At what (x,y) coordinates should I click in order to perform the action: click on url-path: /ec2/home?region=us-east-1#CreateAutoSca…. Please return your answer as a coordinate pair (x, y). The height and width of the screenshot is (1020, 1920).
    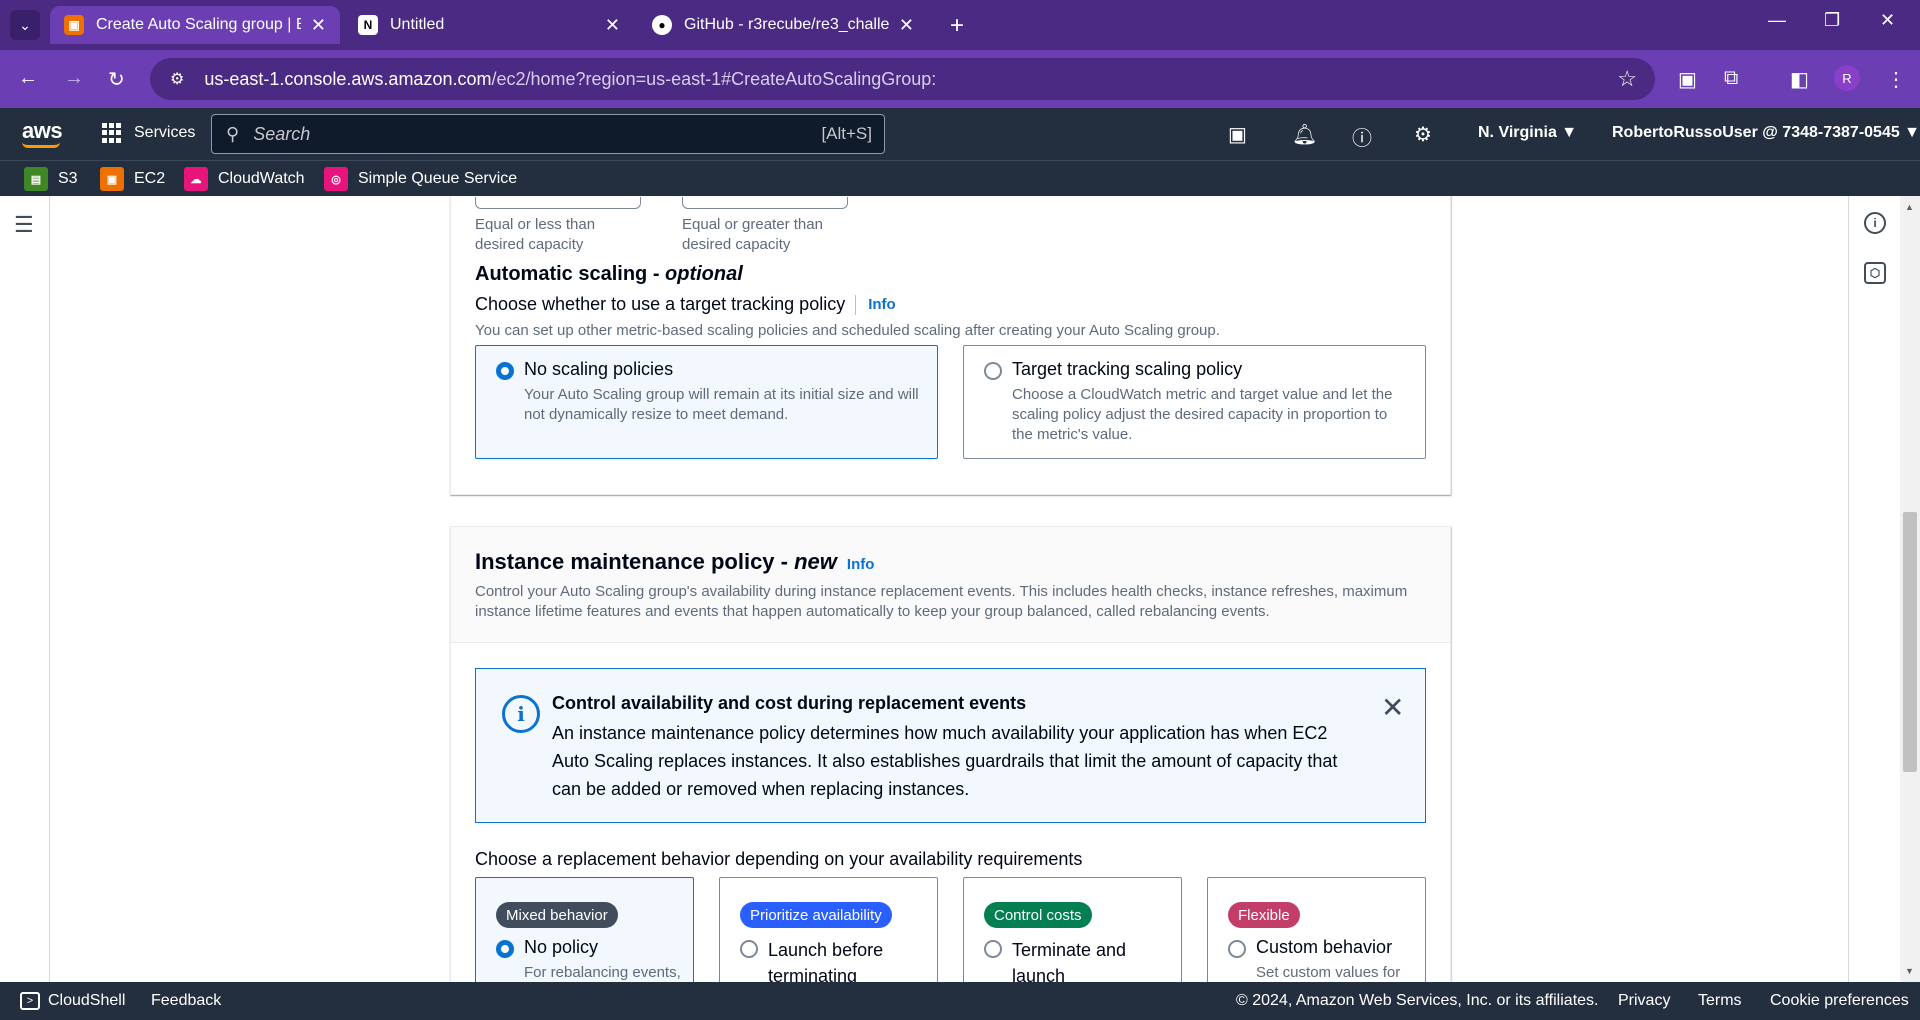
    Looking at the image, I should click on (714, 78).